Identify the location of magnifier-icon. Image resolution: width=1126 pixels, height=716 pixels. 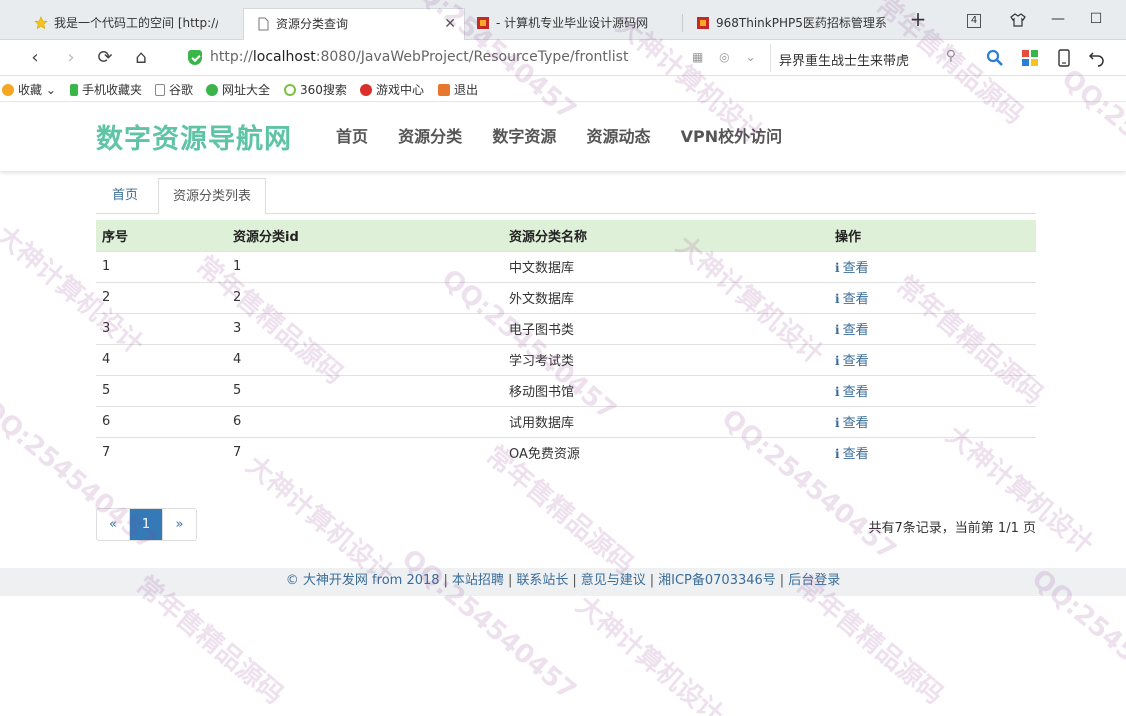
(995, 58).